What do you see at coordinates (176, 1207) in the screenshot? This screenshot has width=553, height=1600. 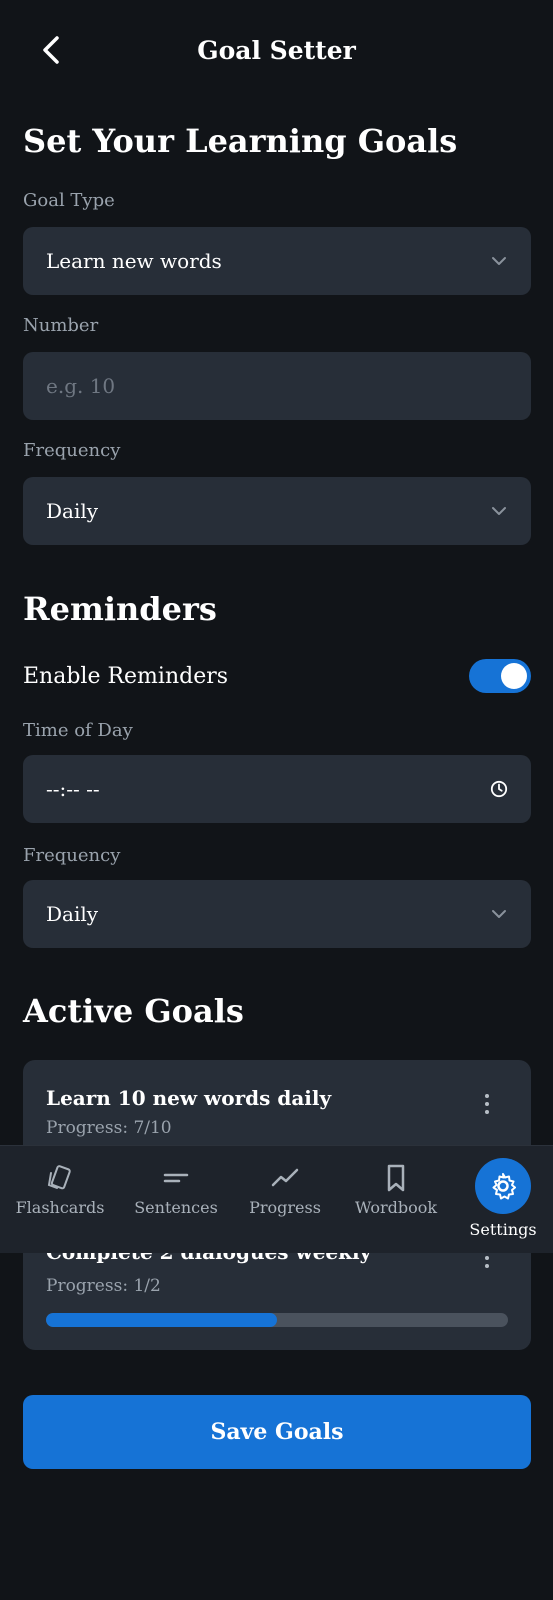 I see `nav-label: Sentences` at bounding box center [176, 1207].